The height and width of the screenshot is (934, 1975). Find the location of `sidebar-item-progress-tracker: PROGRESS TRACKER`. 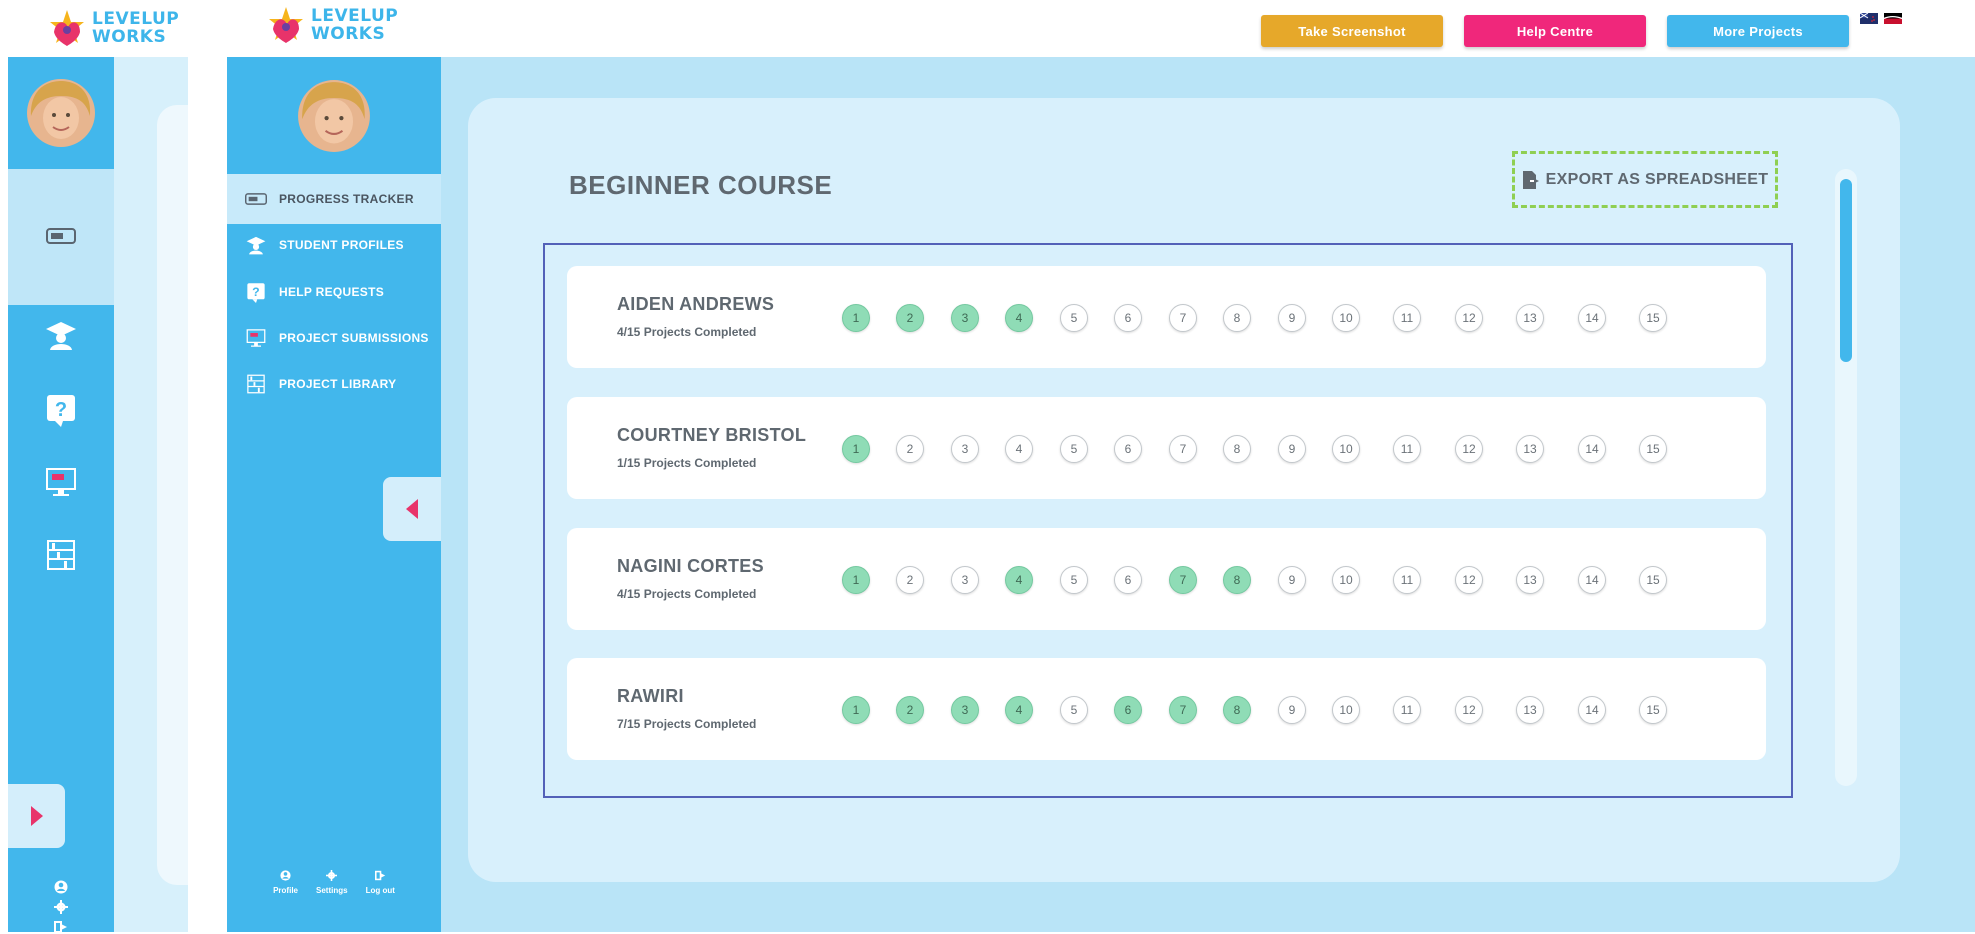

sidebar-item-progress-tracker: PROGRESS TRACKER is located at coordinates (334, 199).